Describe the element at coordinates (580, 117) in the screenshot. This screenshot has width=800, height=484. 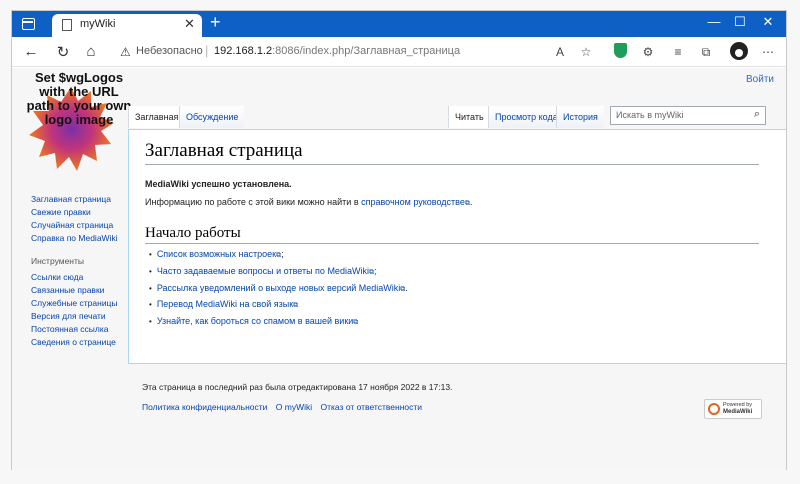
I see `tab-history: История` at that location.